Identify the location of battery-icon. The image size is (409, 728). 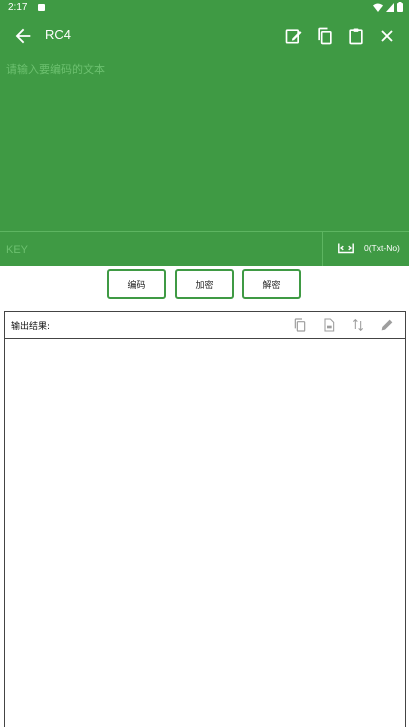
(400, 7).